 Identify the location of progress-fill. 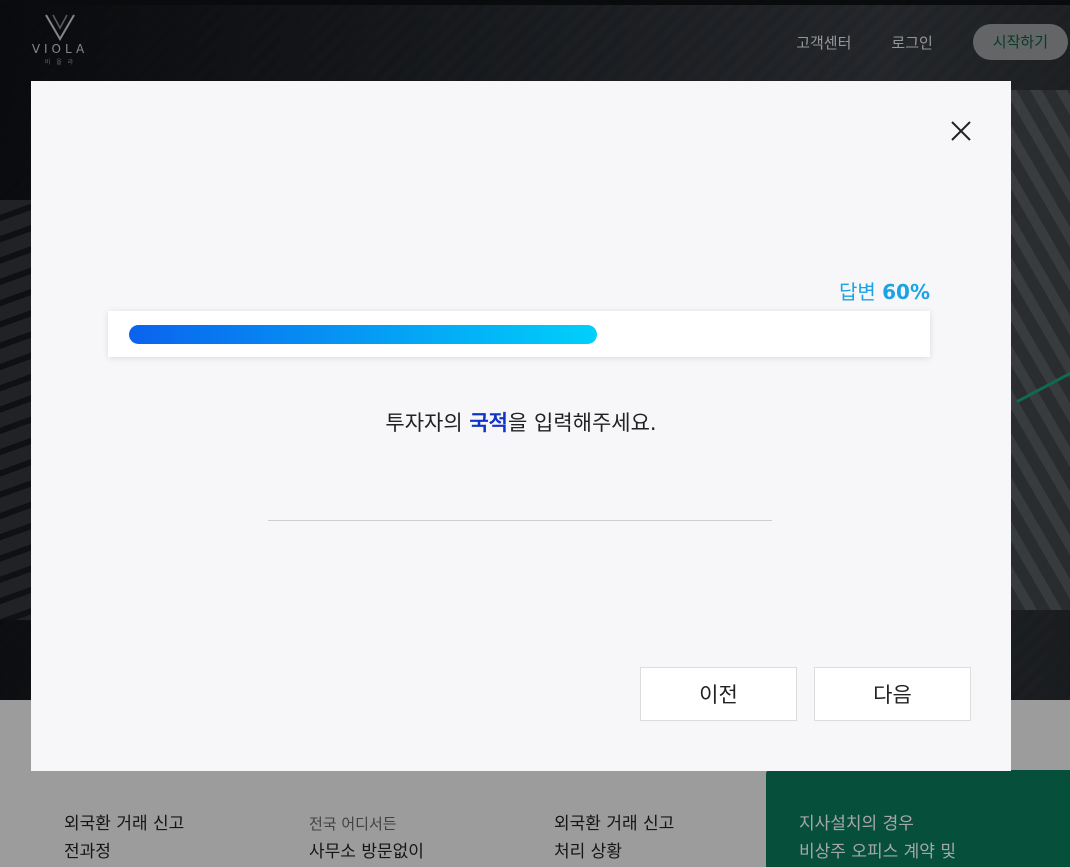
(363, 334).